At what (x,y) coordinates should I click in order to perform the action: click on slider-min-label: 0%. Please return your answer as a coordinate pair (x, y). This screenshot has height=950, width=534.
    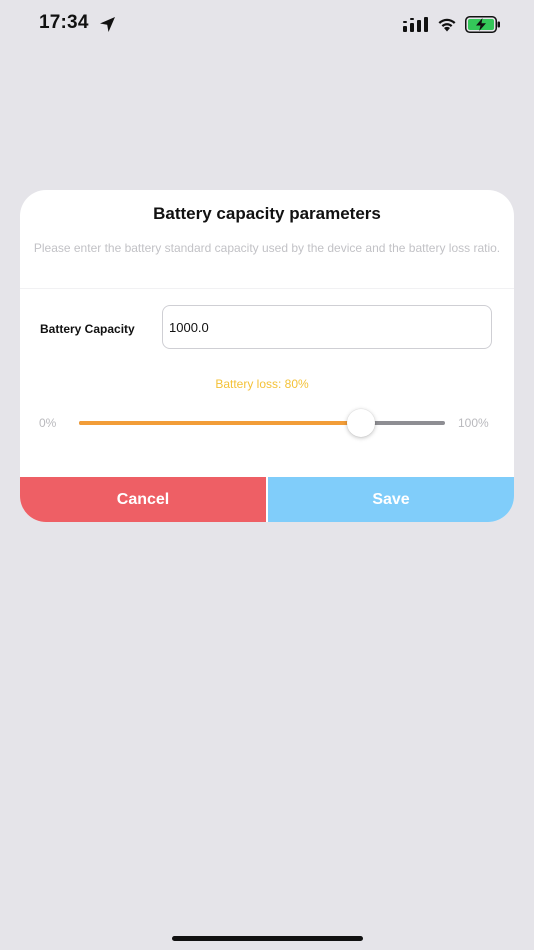
    Looking at the image, I should click on (48, 423).